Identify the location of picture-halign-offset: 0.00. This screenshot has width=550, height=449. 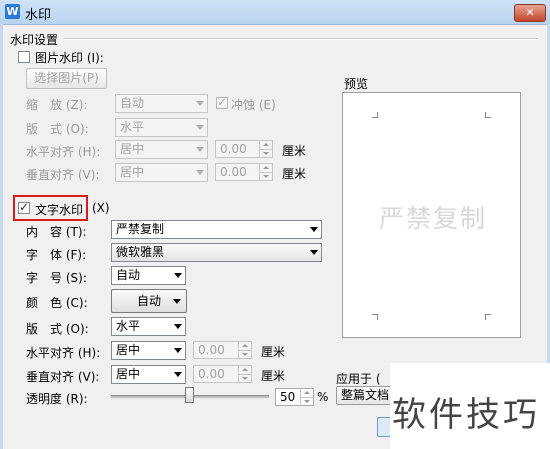
(244, 149).